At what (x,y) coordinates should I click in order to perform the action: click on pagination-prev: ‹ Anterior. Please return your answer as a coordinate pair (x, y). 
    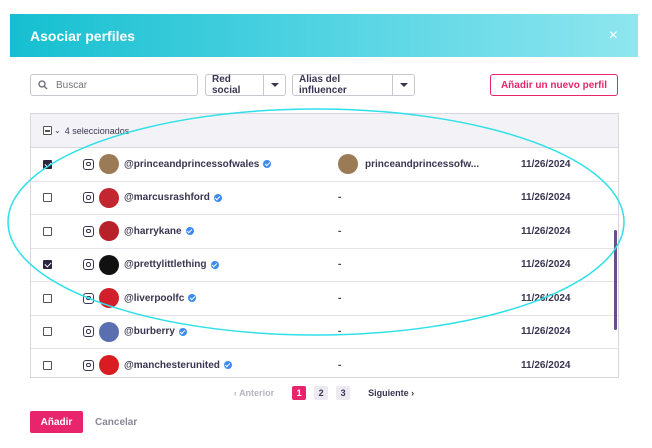
    Looking at the image, I should click on (254, 393).